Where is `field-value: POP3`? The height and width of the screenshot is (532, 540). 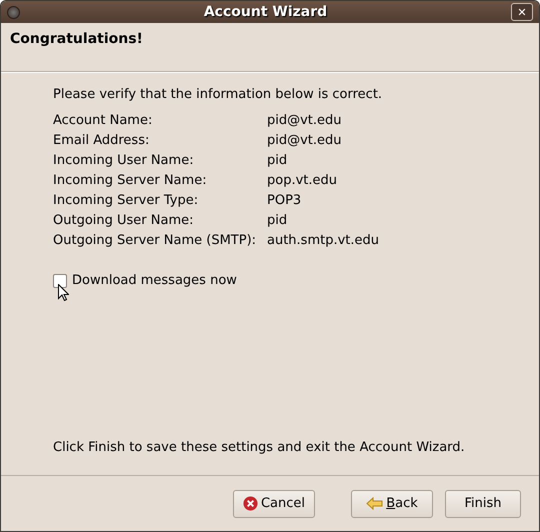 field-value: POP3 is located at coordinates (284, 200).